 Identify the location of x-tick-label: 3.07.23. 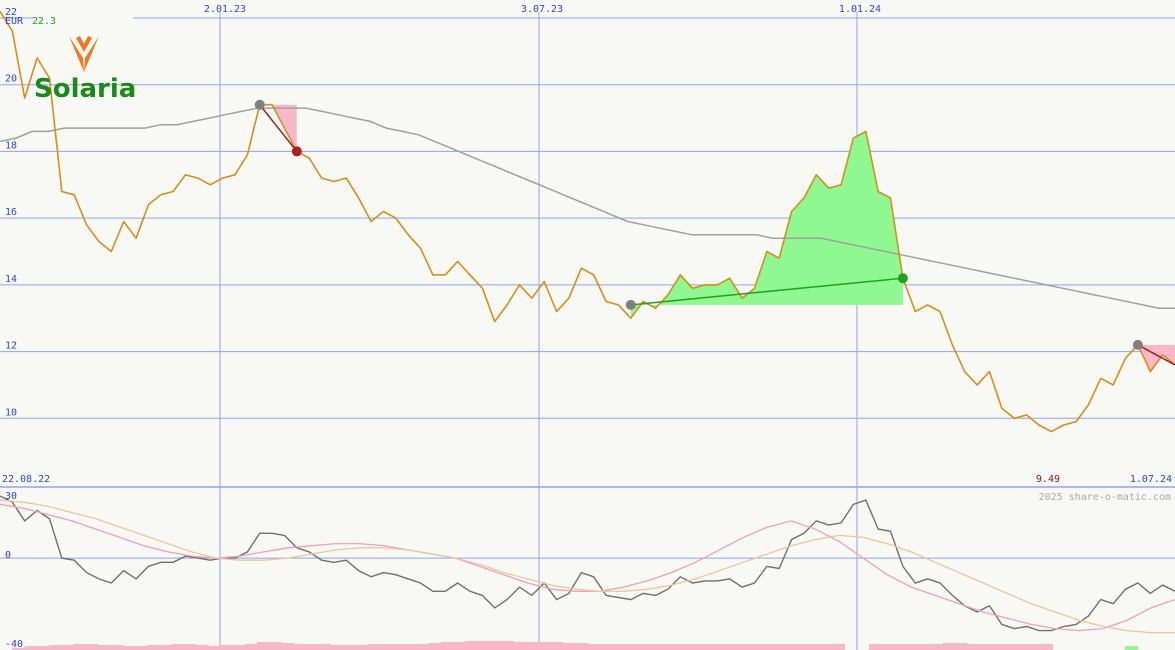
(542, 9).